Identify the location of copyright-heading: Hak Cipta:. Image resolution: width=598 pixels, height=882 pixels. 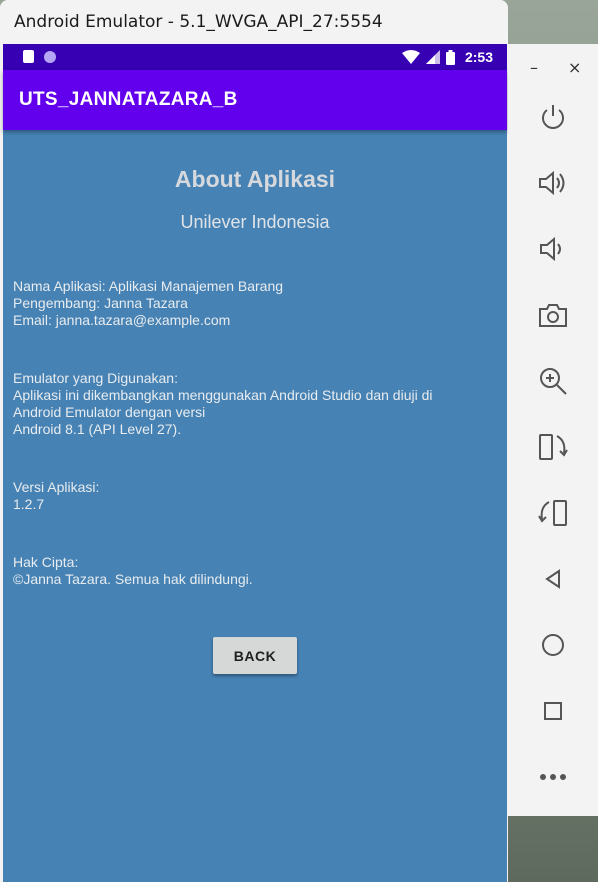
(46, 562).